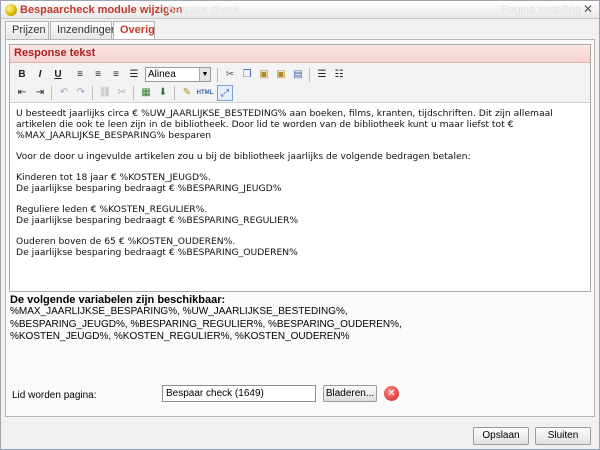  Describe the element at coordinates (122, 93) in the screenshot. I see `unlink-icon: ✂` at that location.